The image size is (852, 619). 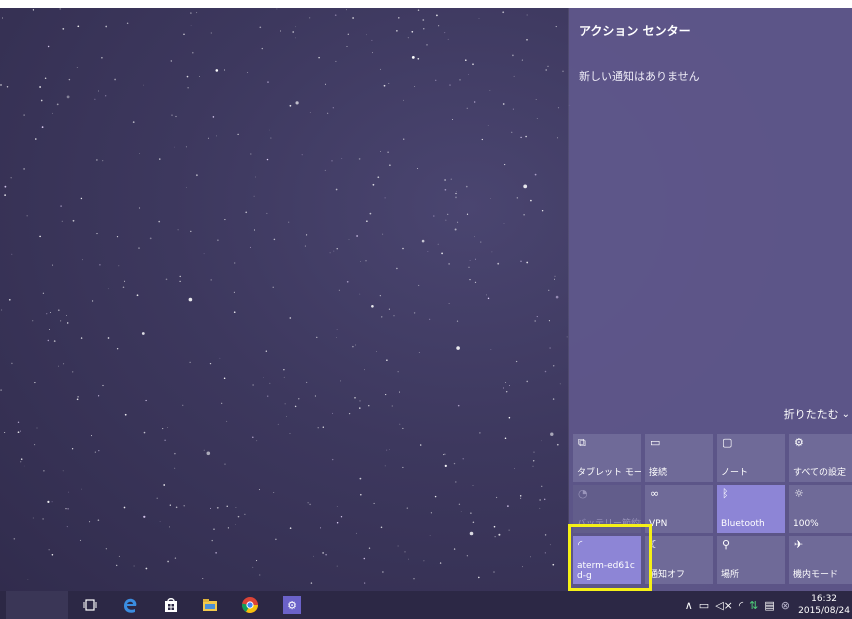 What do you see at coordinates (679, 560) in the screenshot?
I see `quick-action-tile-quiet-hours: ☾ 通知オフ` at bounding box center [679, 560].